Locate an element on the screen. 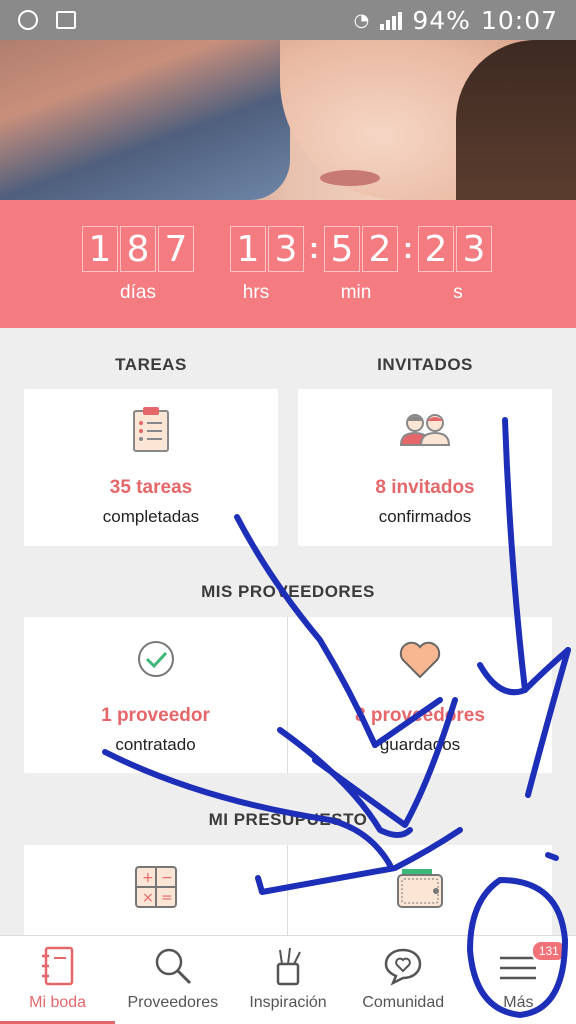 Image resolution: width=576 pixels, height=1024 pixels. budget-wallet is located at coordinates (420, 892).